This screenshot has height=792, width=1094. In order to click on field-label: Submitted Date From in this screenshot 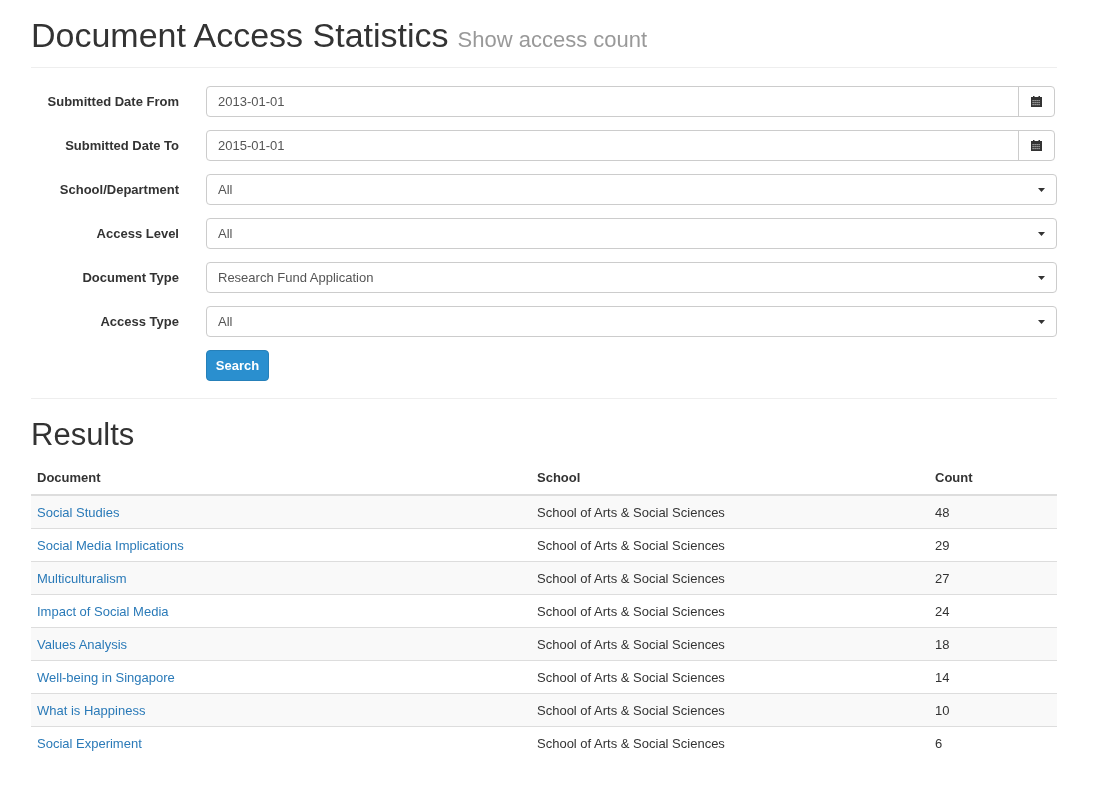, I will do `click(112, 101)`.